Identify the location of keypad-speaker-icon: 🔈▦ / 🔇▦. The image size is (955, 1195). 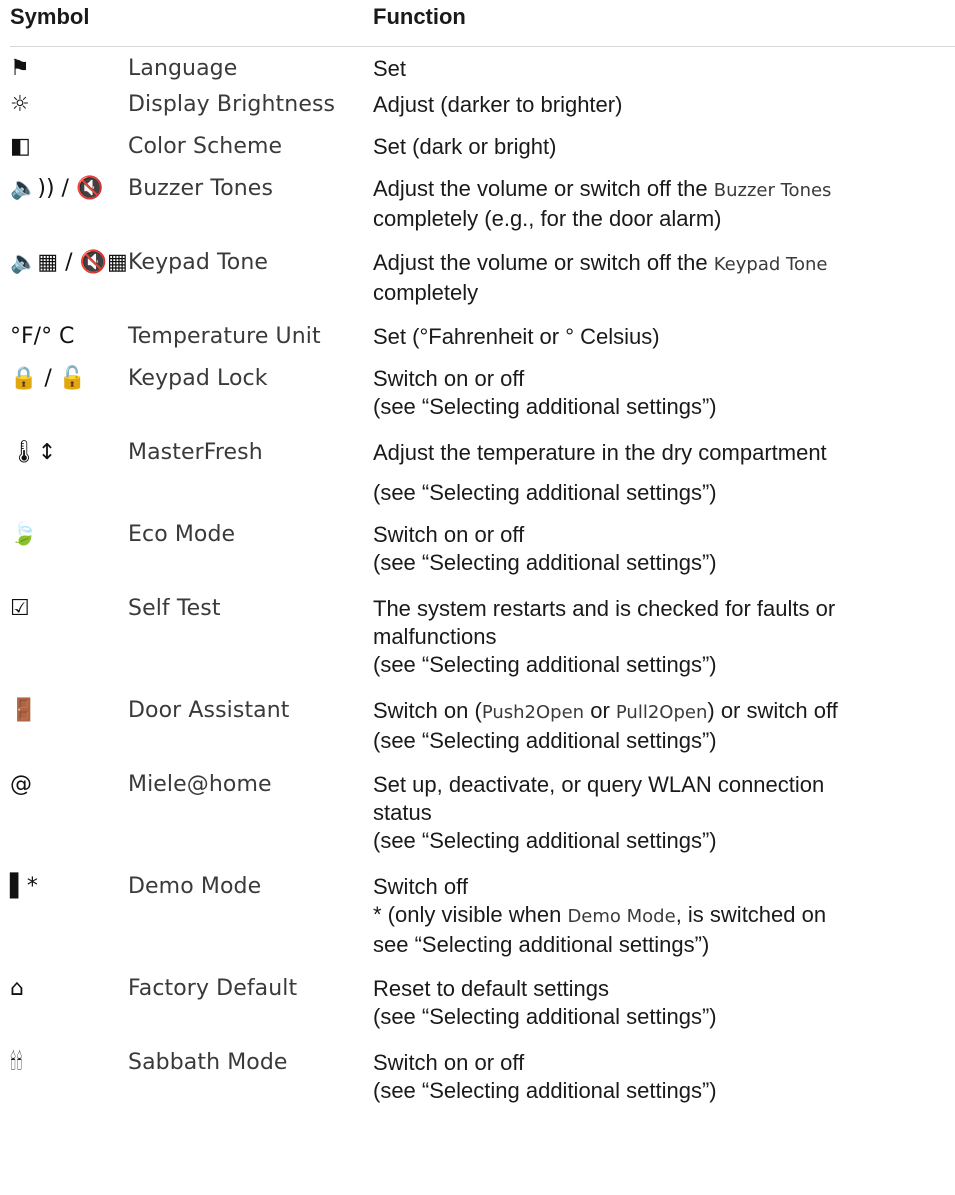
(69, 262).